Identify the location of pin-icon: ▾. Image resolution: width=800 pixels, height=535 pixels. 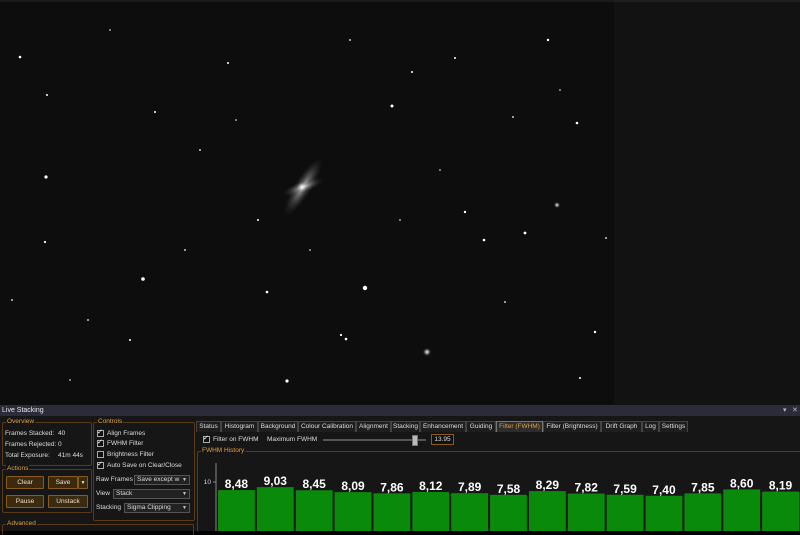
(785, 410).